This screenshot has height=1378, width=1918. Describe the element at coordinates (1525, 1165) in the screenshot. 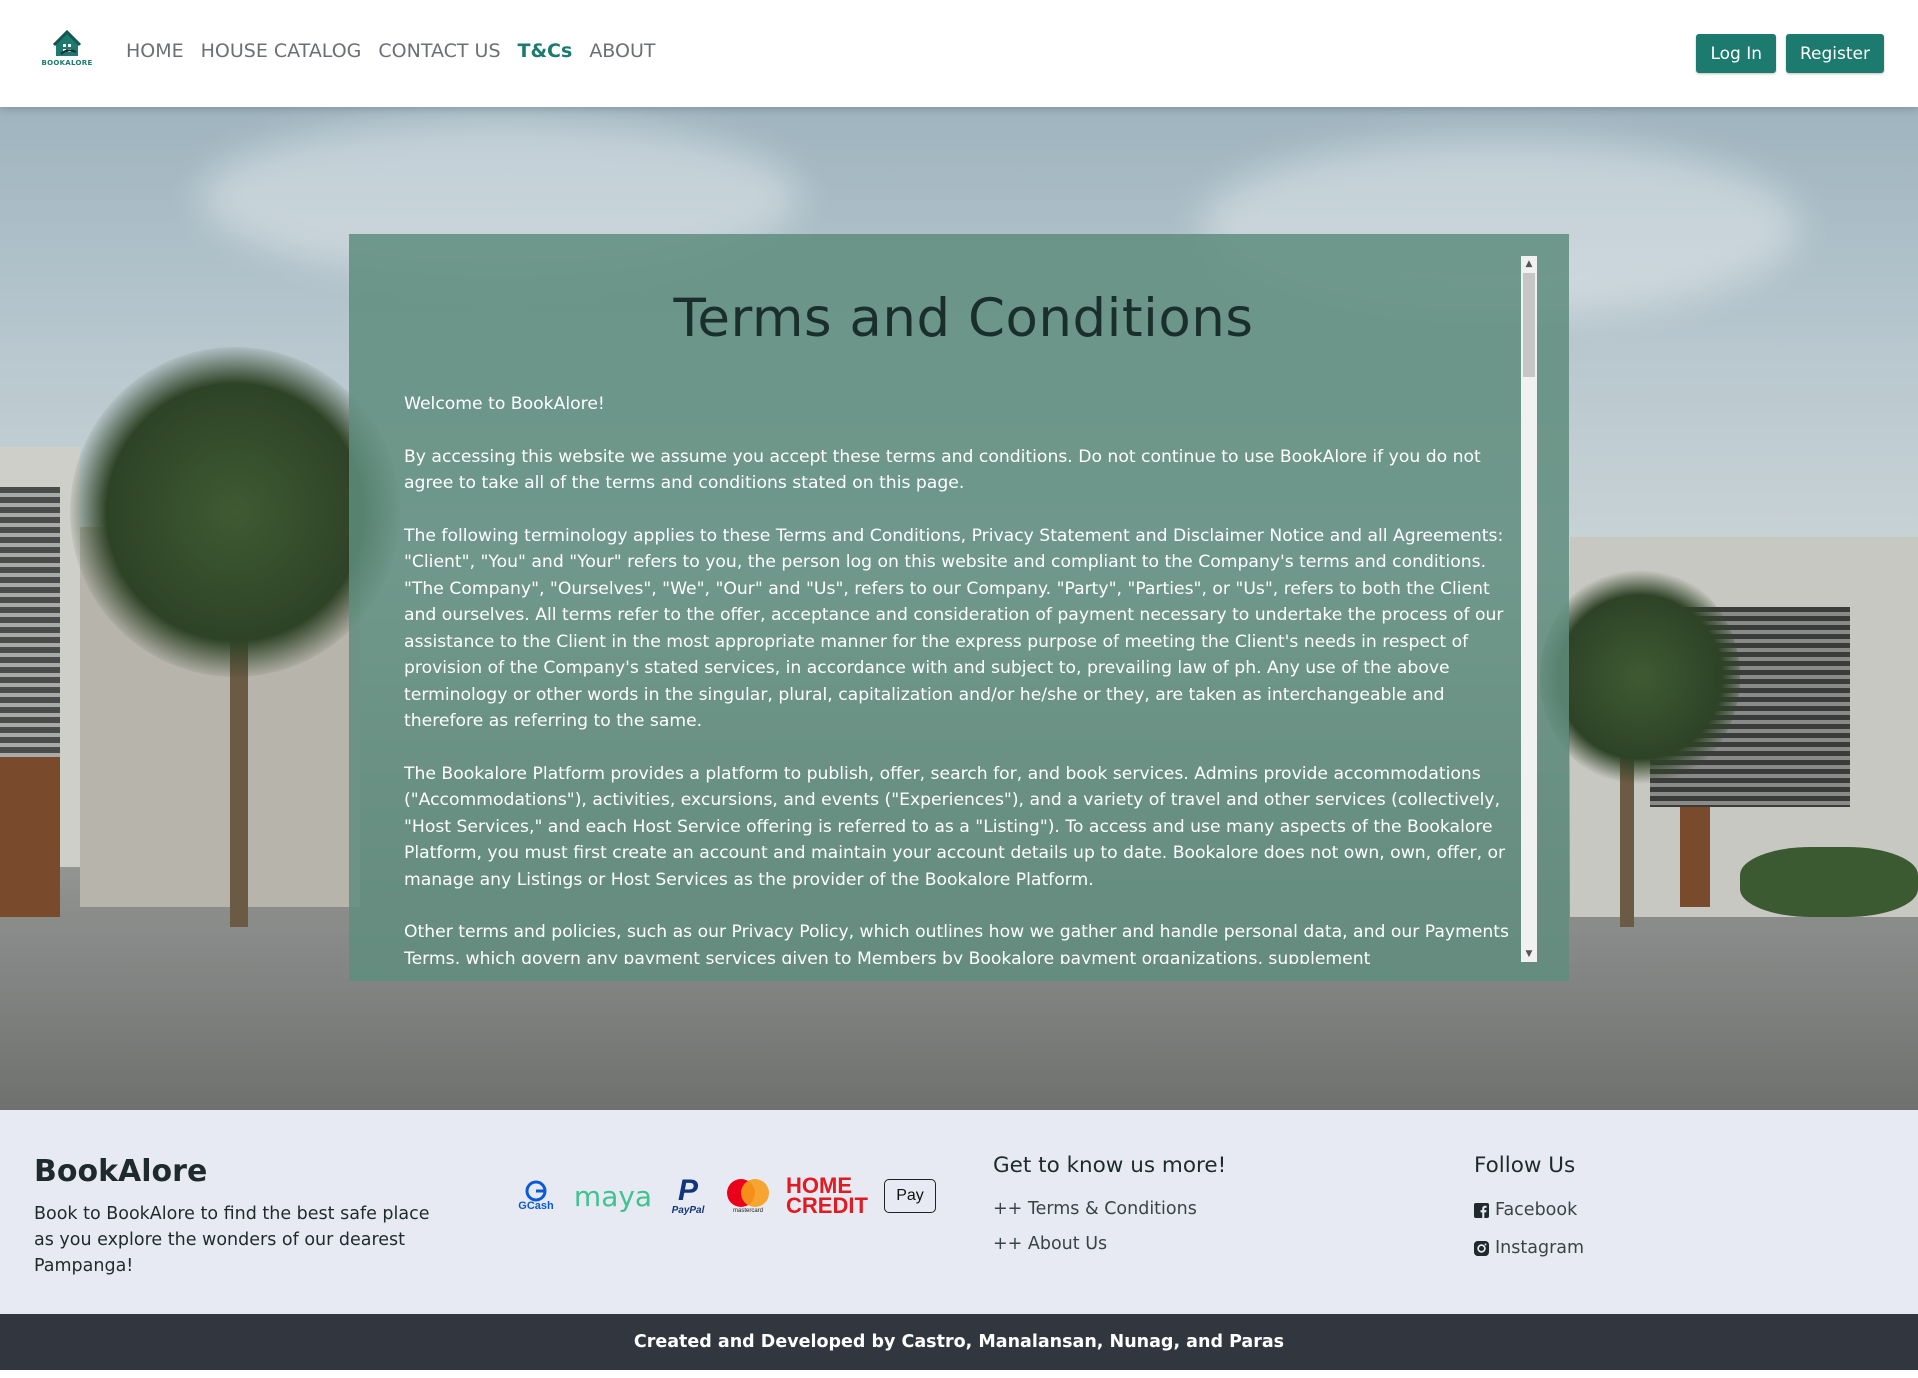

I see `follow-us-title: Follow Us` at that location.